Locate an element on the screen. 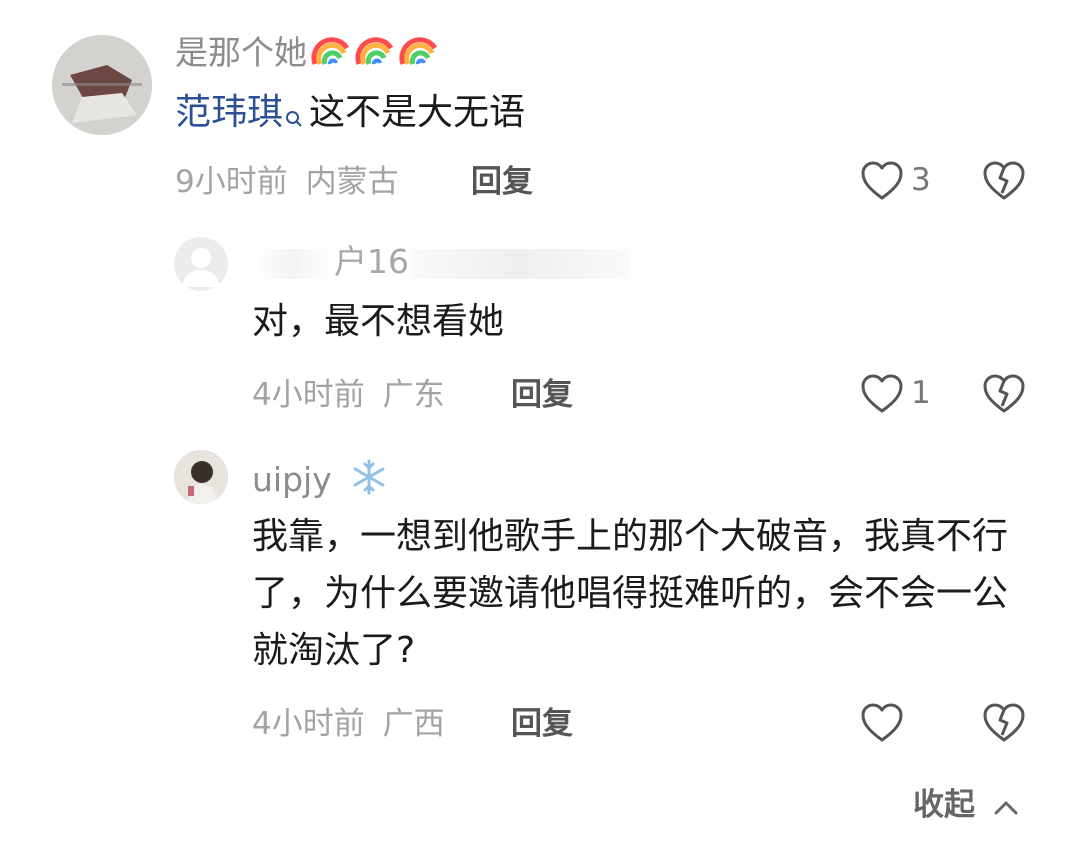  collapse-label: 收起 is located at coordinates (944, 805).